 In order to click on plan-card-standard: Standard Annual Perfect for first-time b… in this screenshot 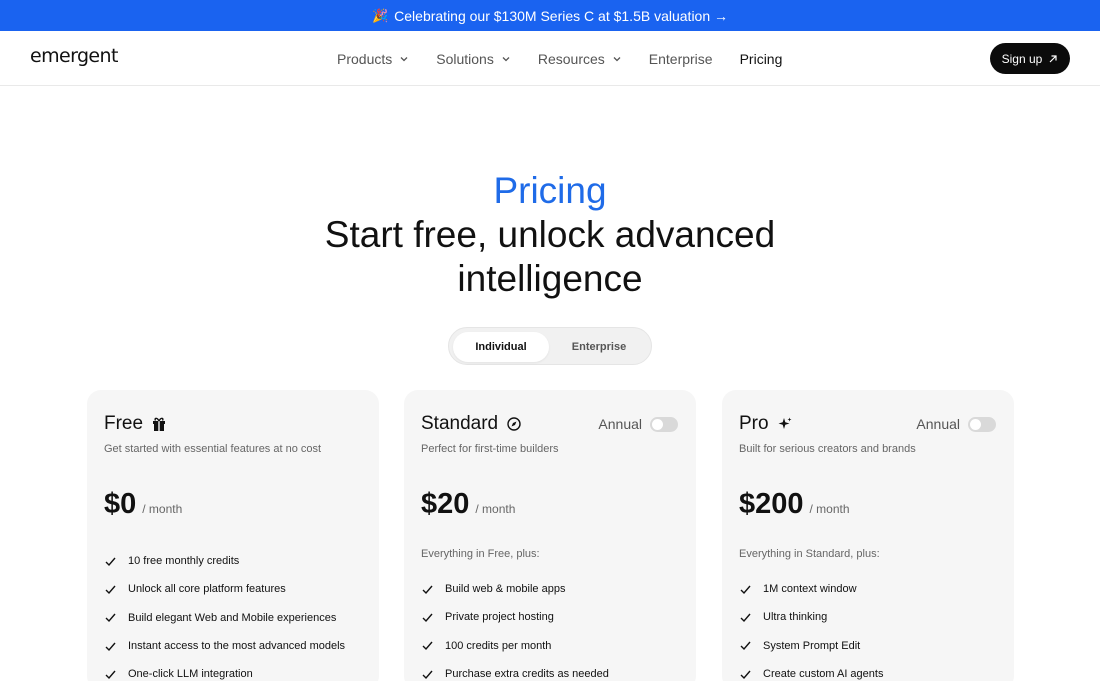, I will do `click(550, 535)`.